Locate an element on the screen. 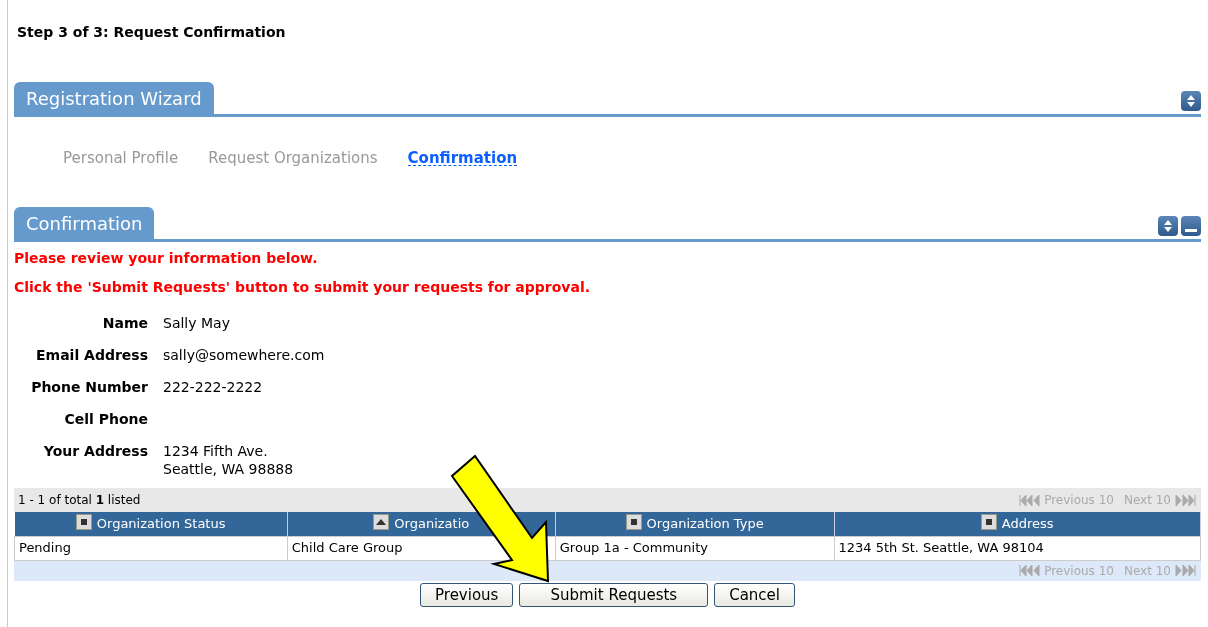 The width and height of the screenshot is (1208, 627). table-cell: Group 1a - Community is located at coordinates (694, 548).